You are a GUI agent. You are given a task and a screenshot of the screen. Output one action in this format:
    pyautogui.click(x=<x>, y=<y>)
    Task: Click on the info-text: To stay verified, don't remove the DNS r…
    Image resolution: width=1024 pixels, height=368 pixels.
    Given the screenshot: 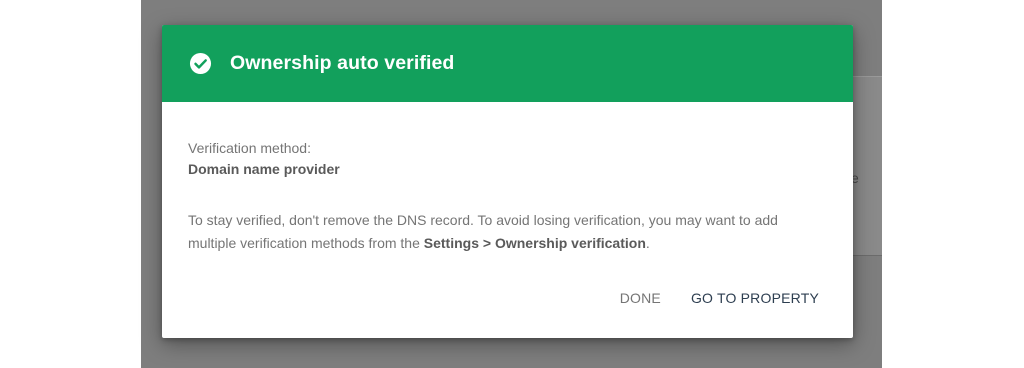 What is the action you would take?
    pyautogui.click(x=508, y=232)
    